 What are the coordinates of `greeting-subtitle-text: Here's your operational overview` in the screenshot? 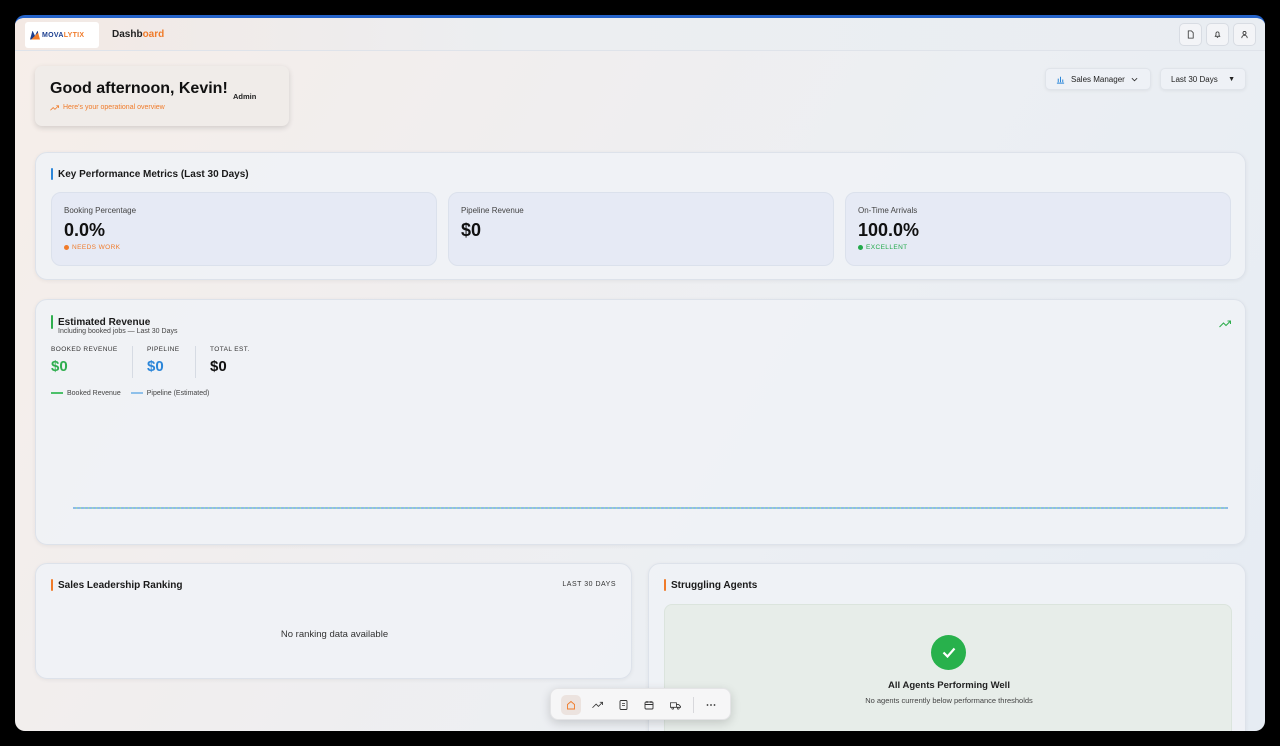 It's located at (114, 107).